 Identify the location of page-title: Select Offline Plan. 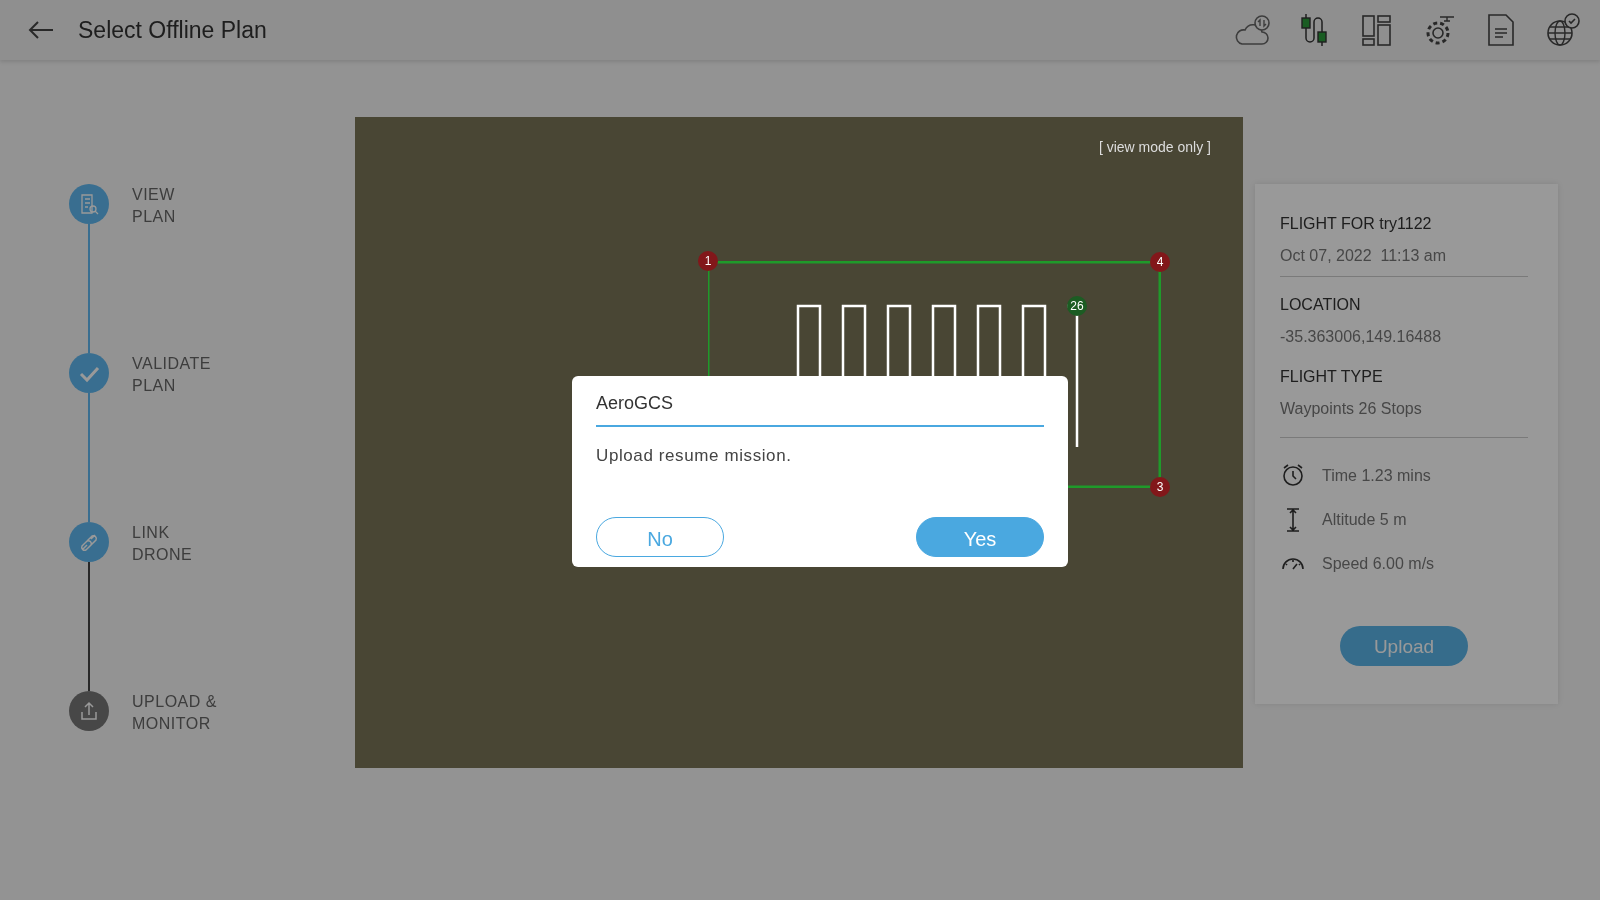
(172, 30).